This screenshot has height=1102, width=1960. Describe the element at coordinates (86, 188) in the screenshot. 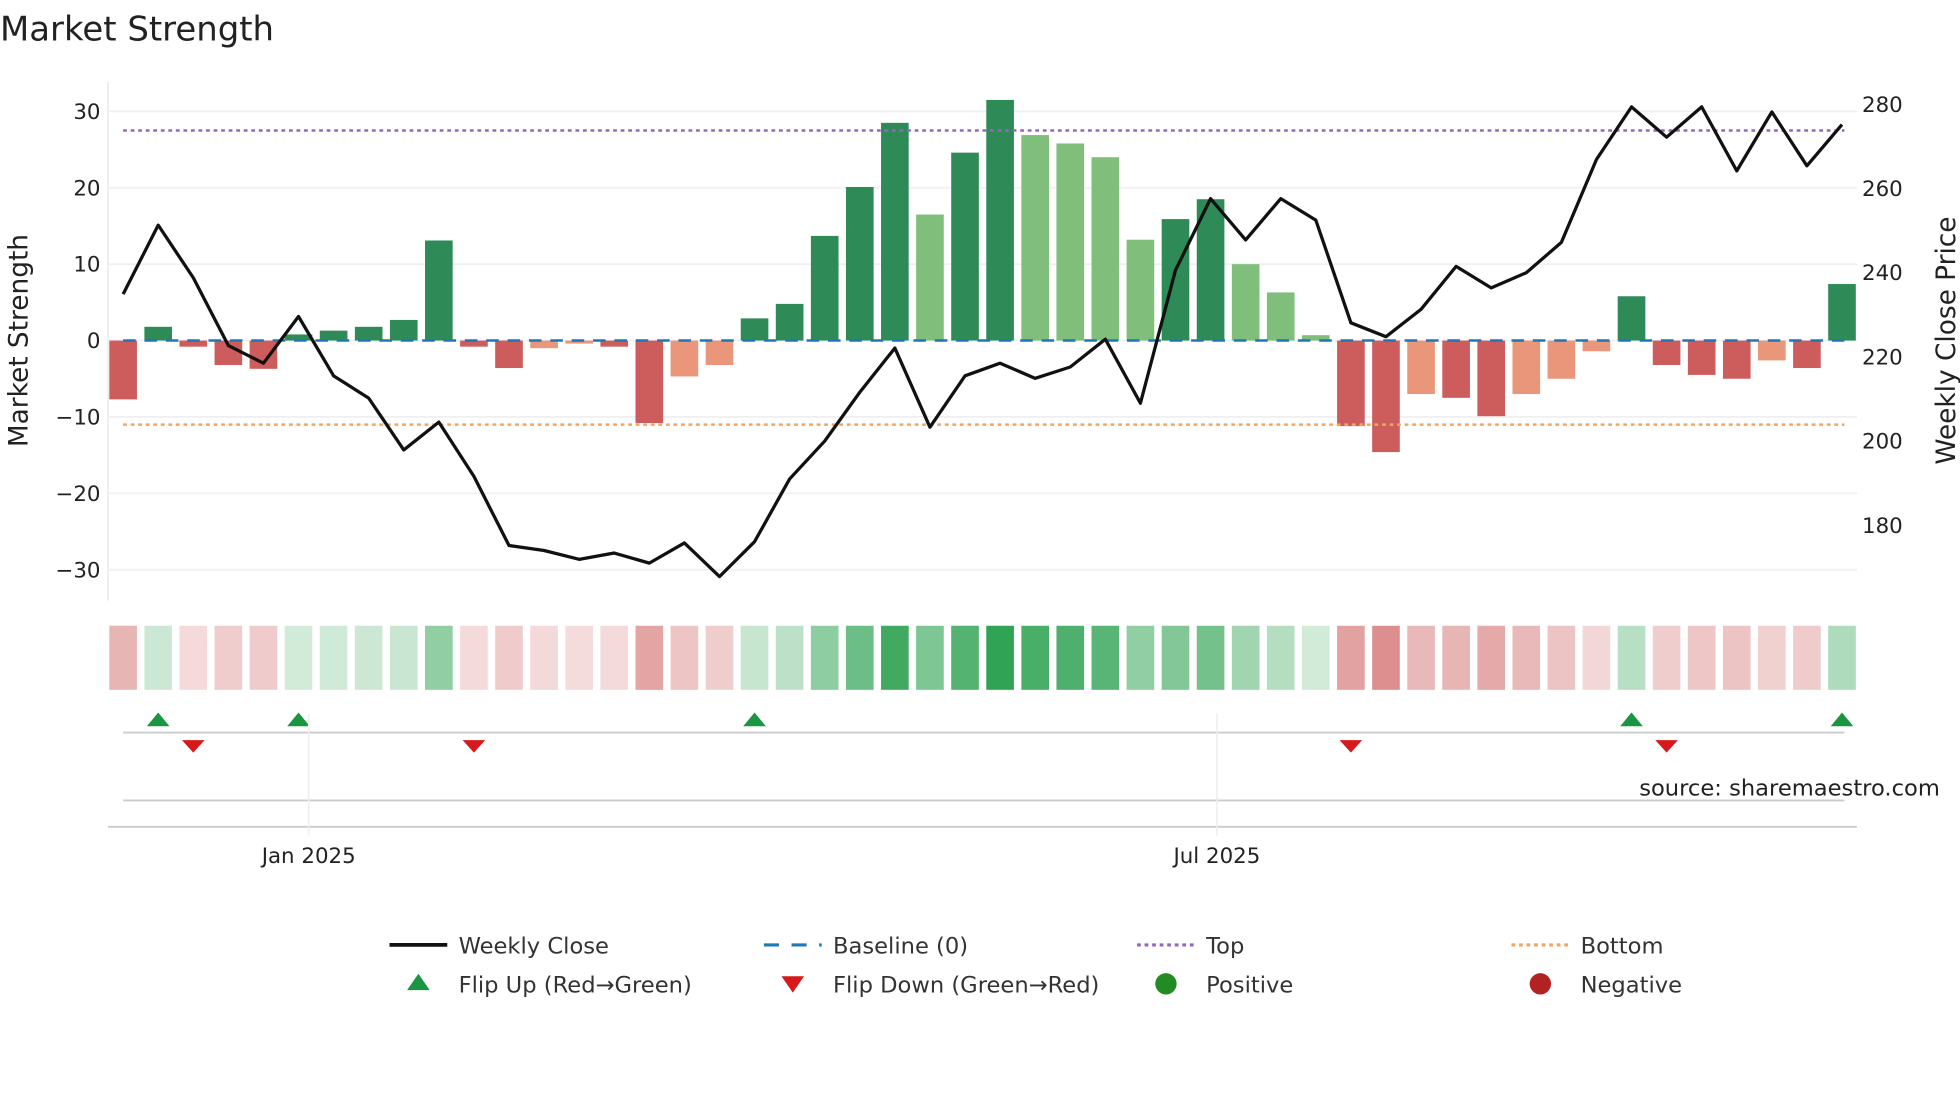

I see `y-tick-label: 20` at that location.